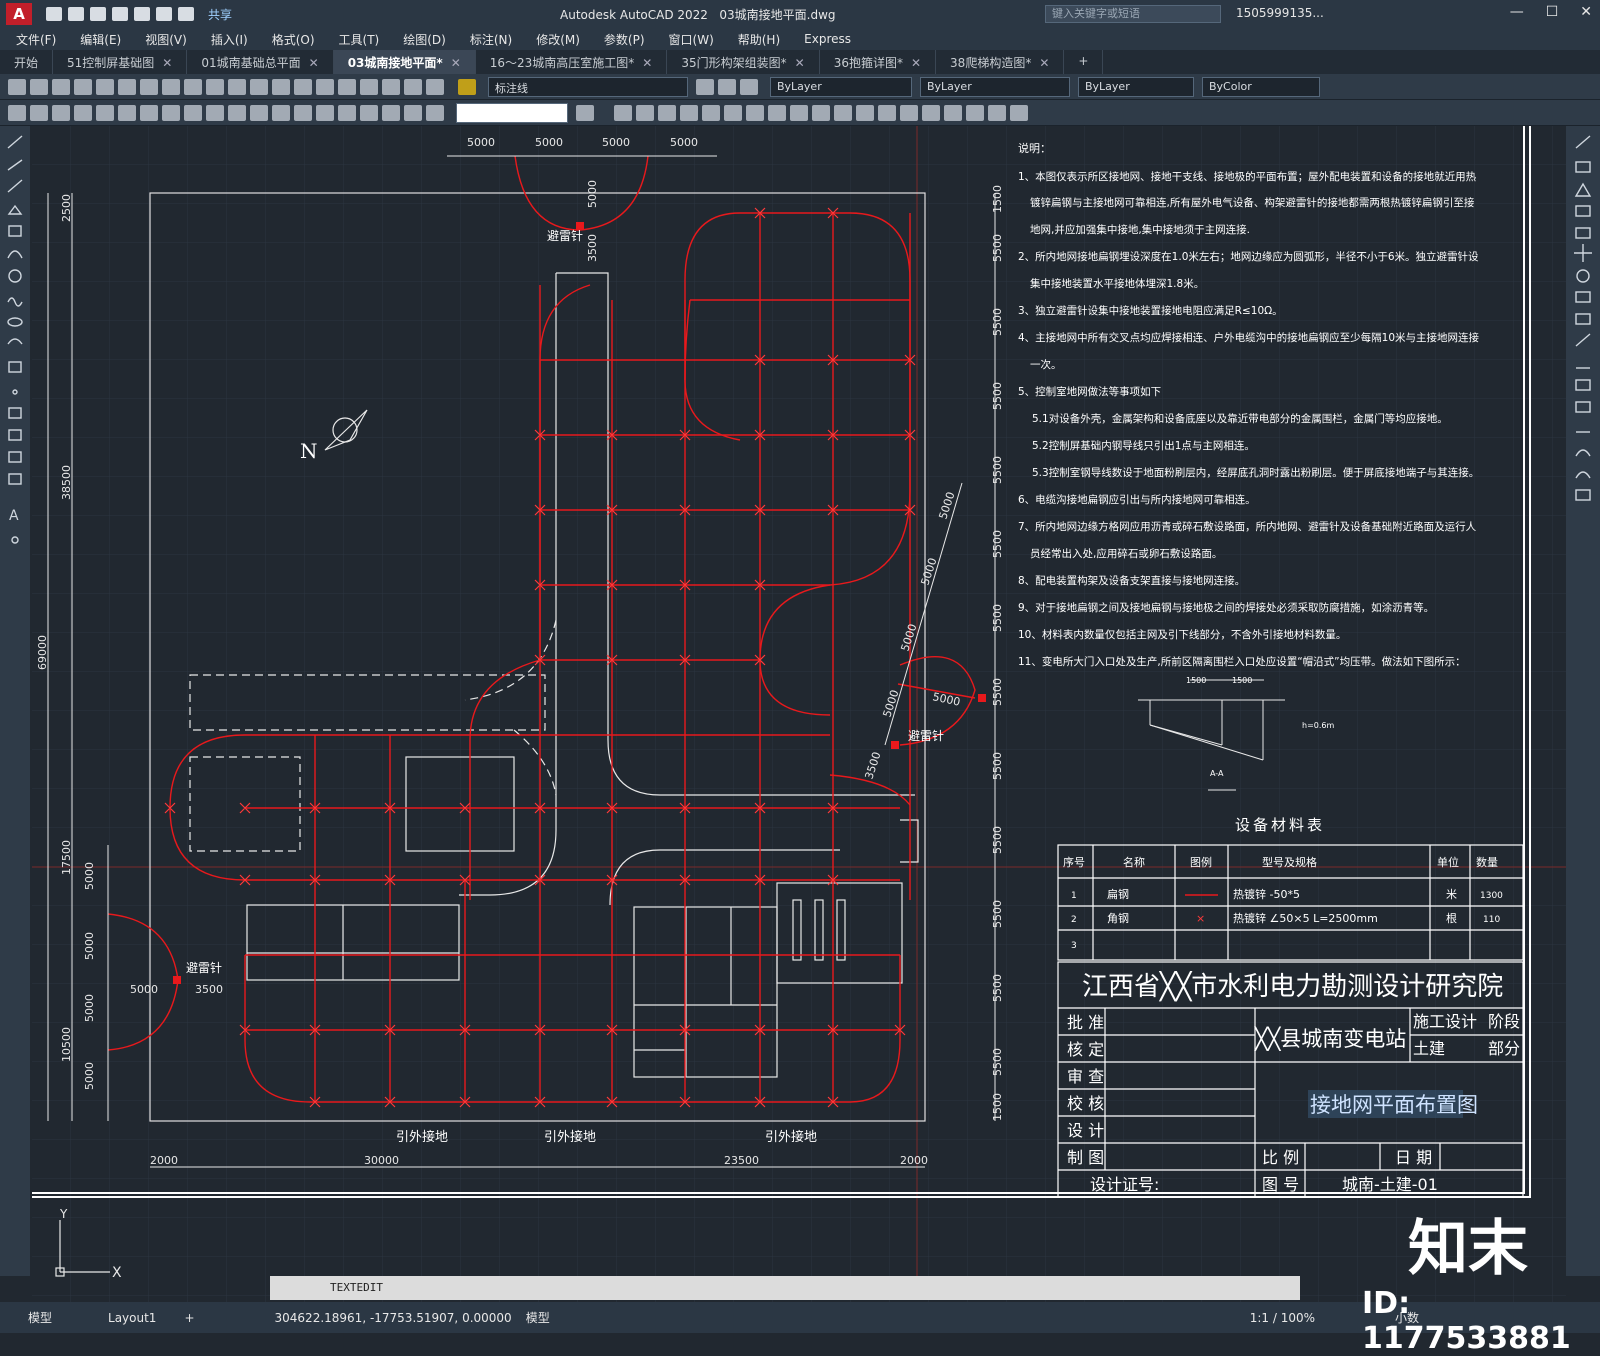 The image size is (1600, 1356). Describe the element at coordinates (215, 86) in the screenshot. I see `undo-icon` at that location.